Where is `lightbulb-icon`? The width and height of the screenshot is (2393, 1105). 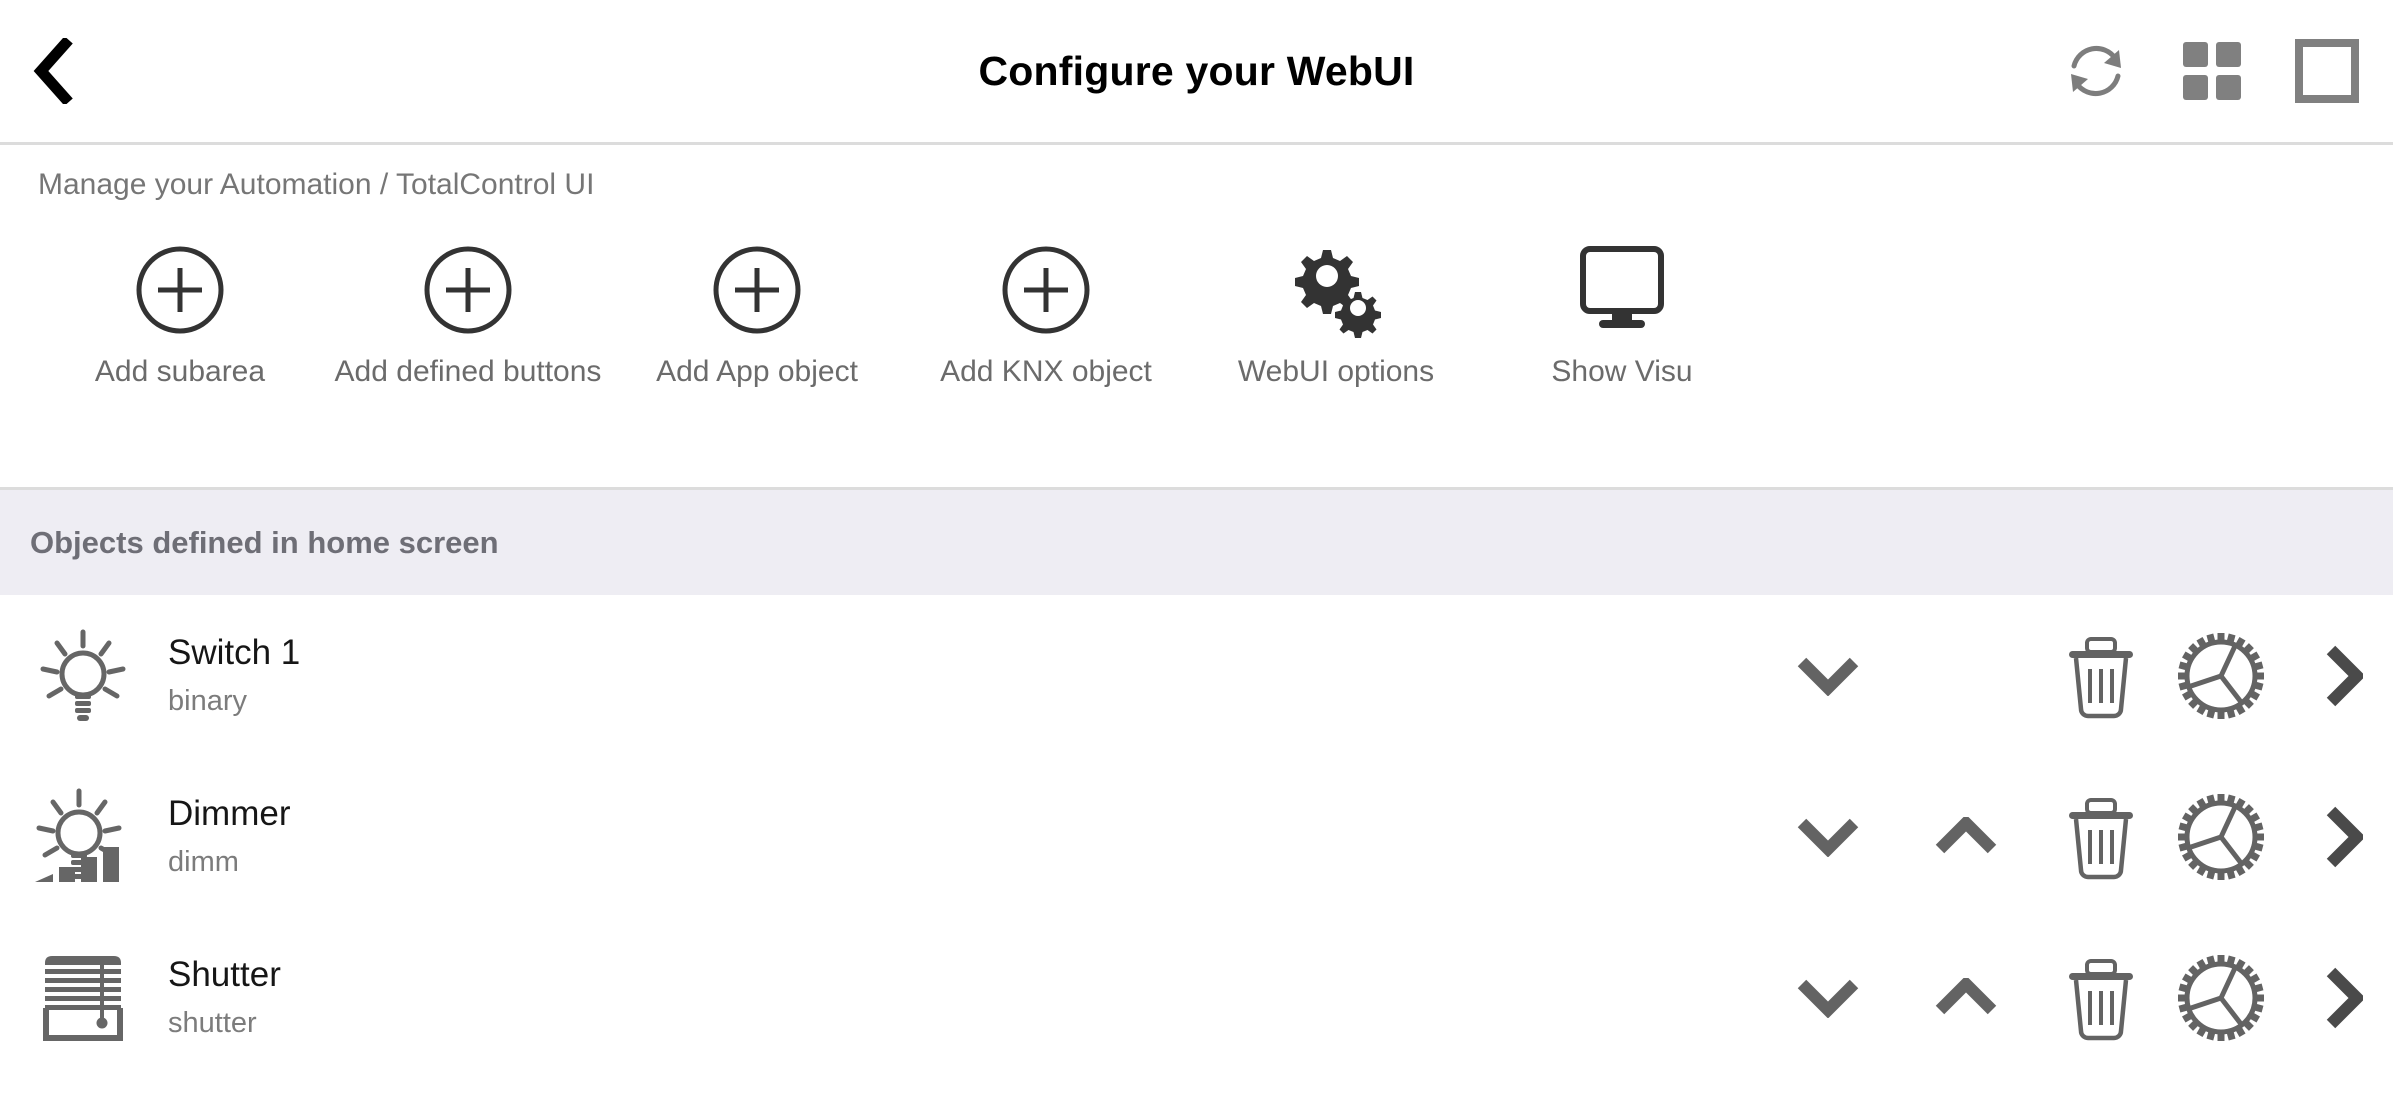 lightbulb-icon is located at coordinates (83, 676).